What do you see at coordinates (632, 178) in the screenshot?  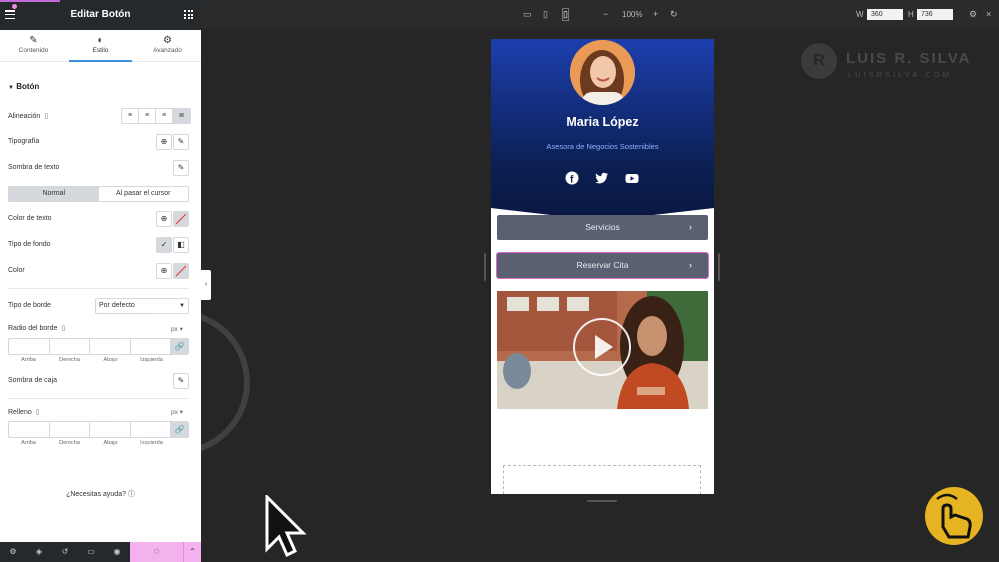 I see `youtube-icon` at bounding box center [632, 178].